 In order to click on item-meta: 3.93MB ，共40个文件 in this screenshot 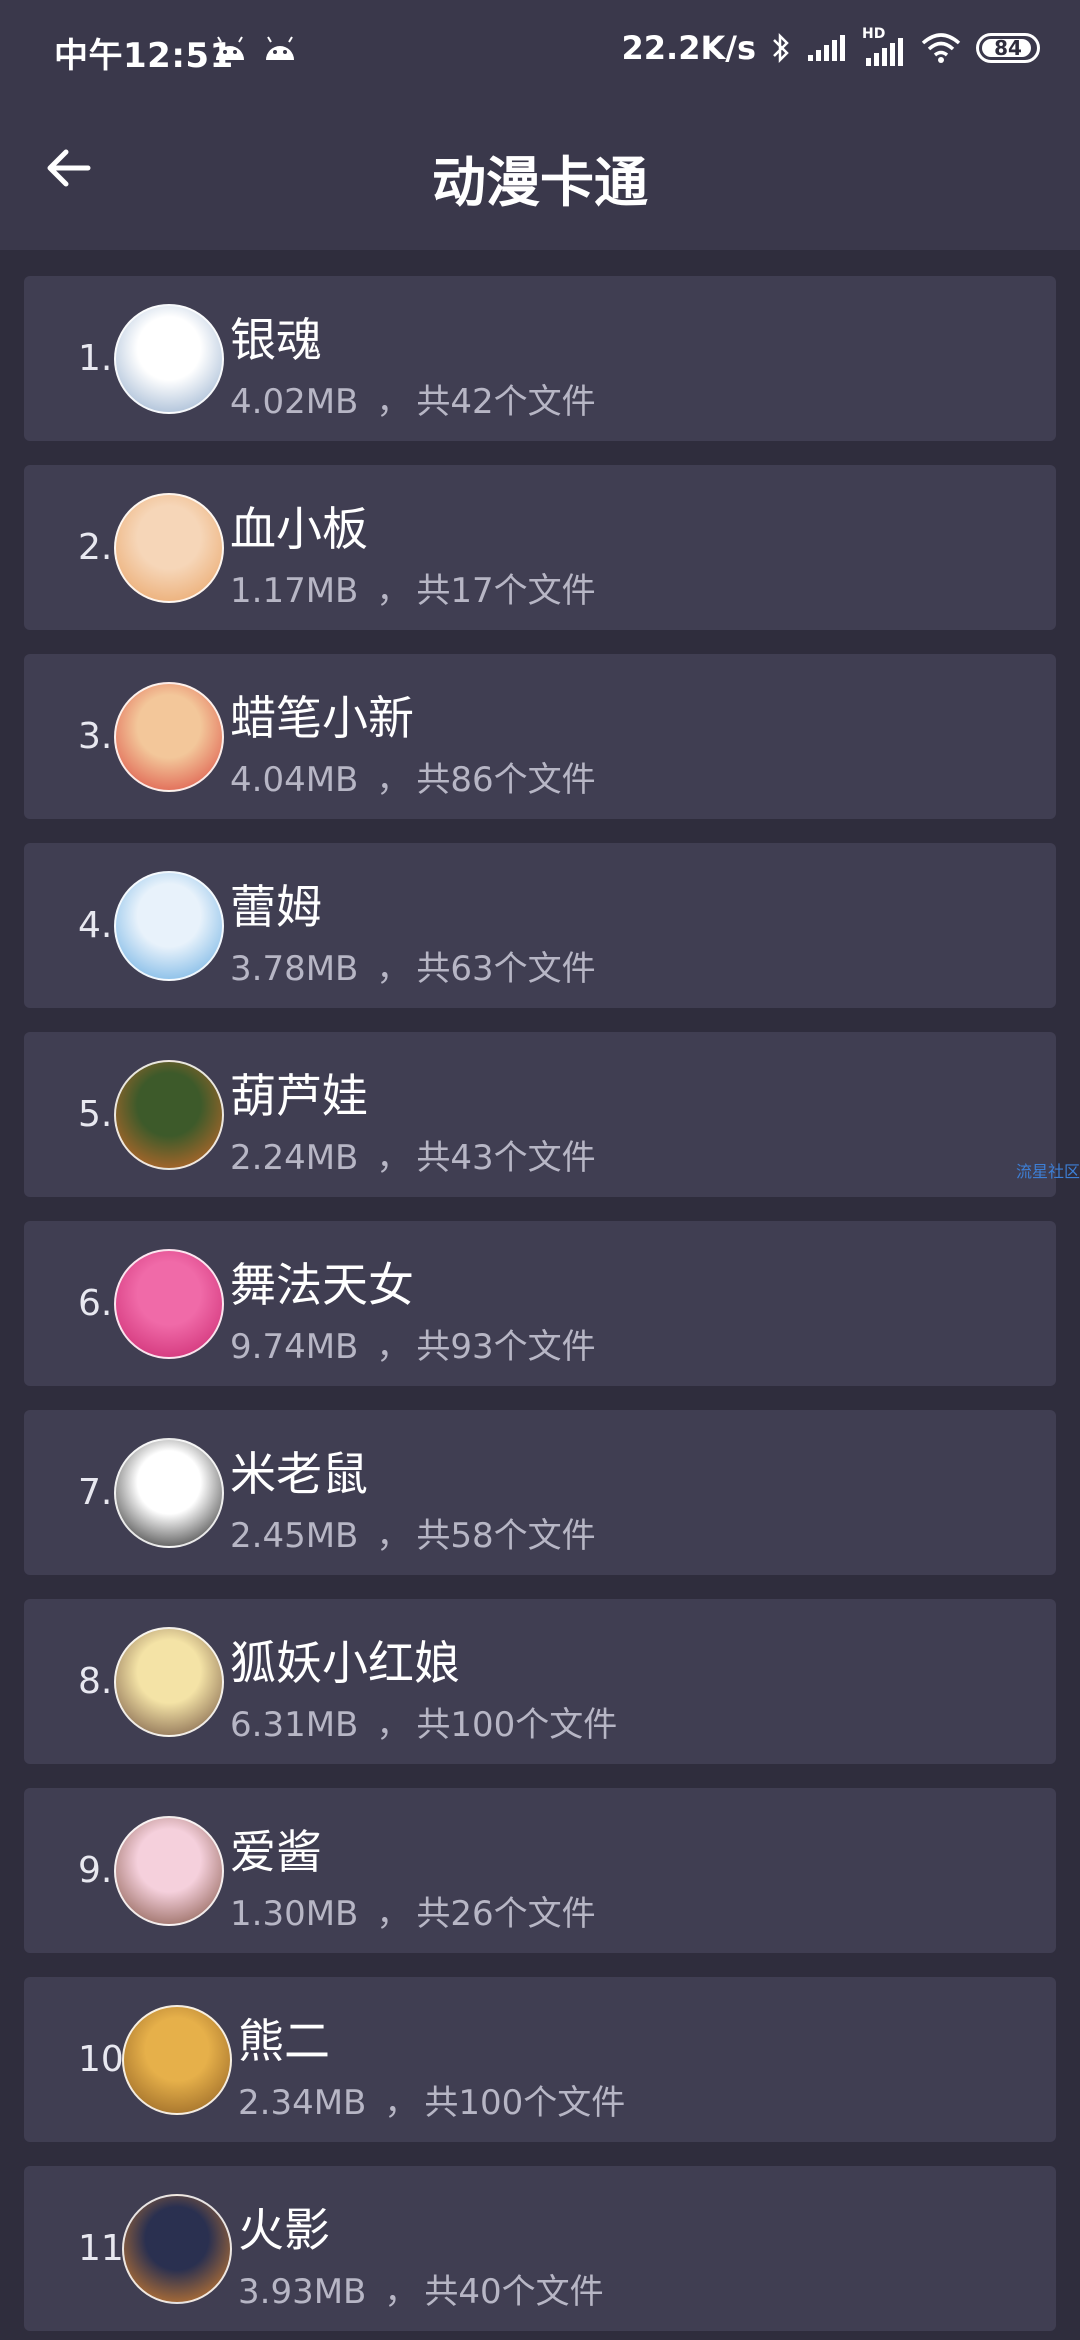, I will do `click(421, 2288)`.